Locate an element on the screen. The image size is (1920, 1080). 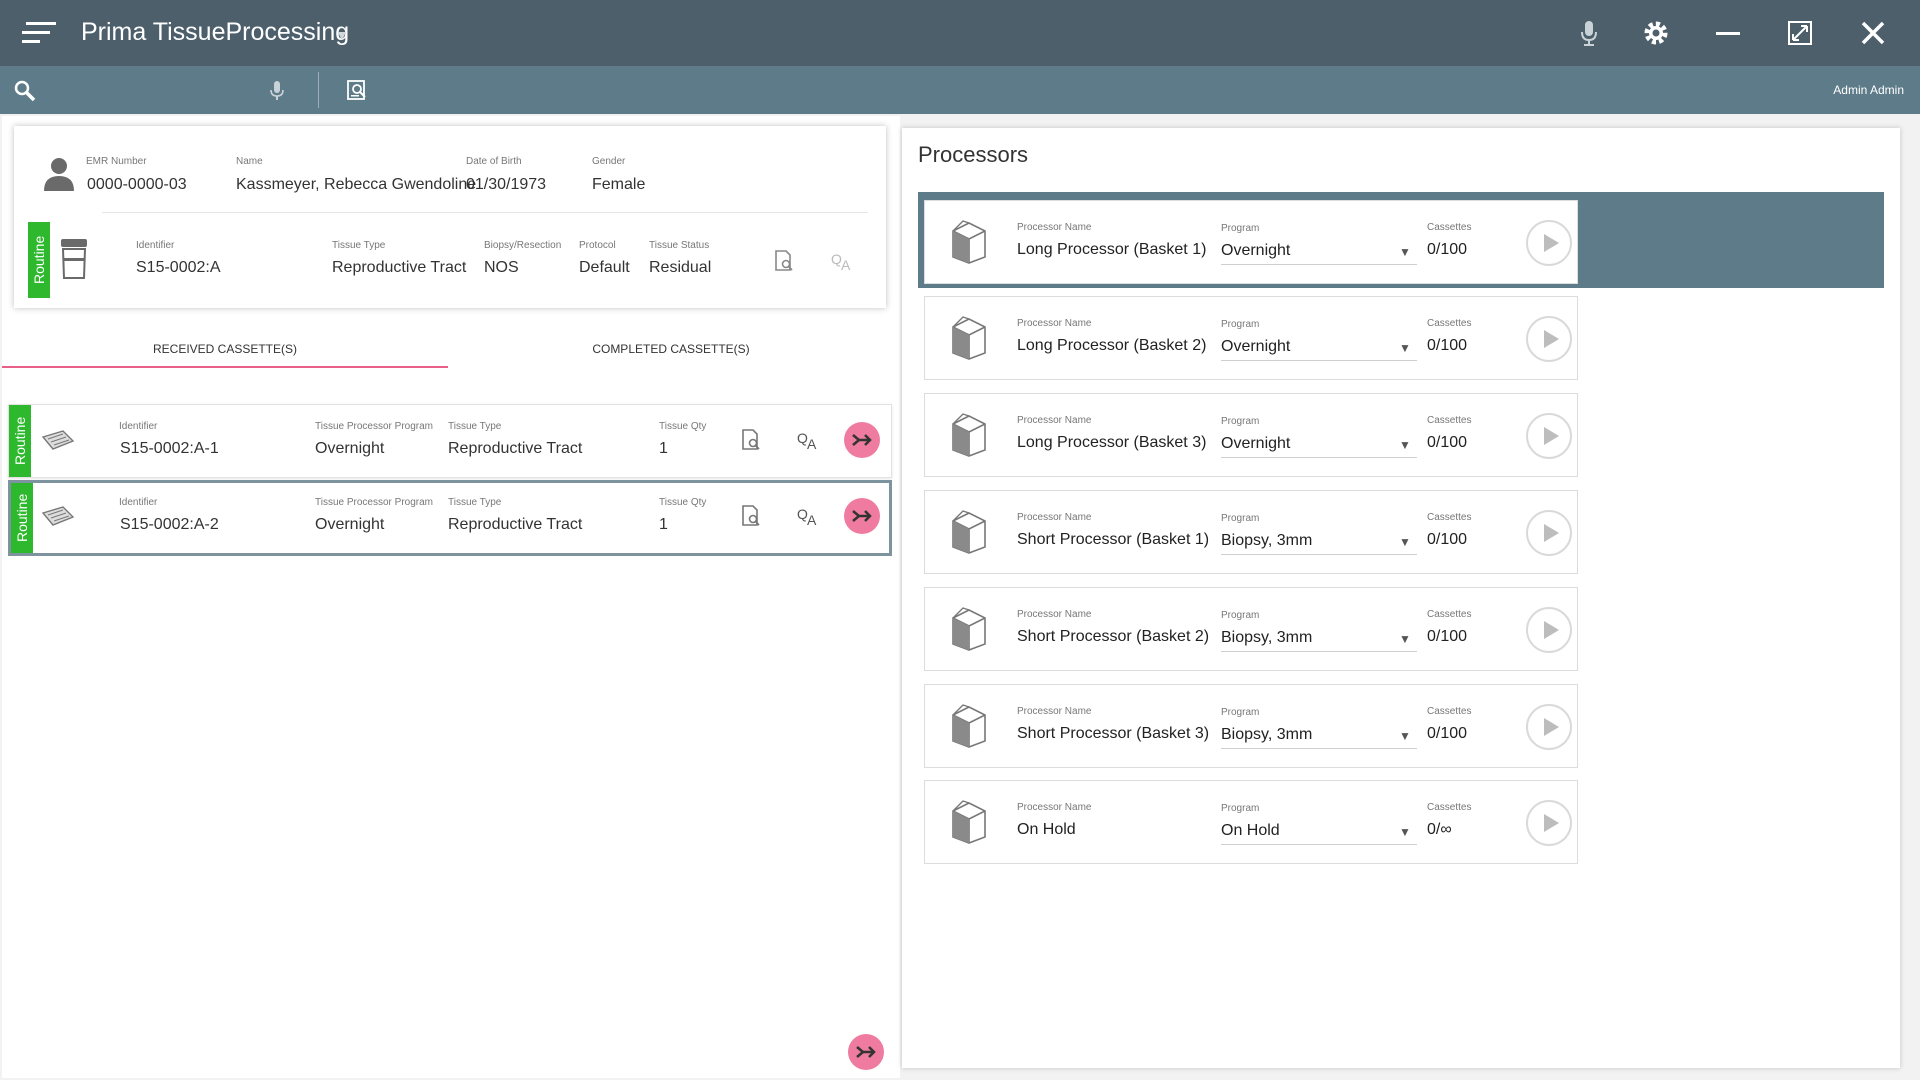
gender-value: Female is located at coordinates (619, 184).